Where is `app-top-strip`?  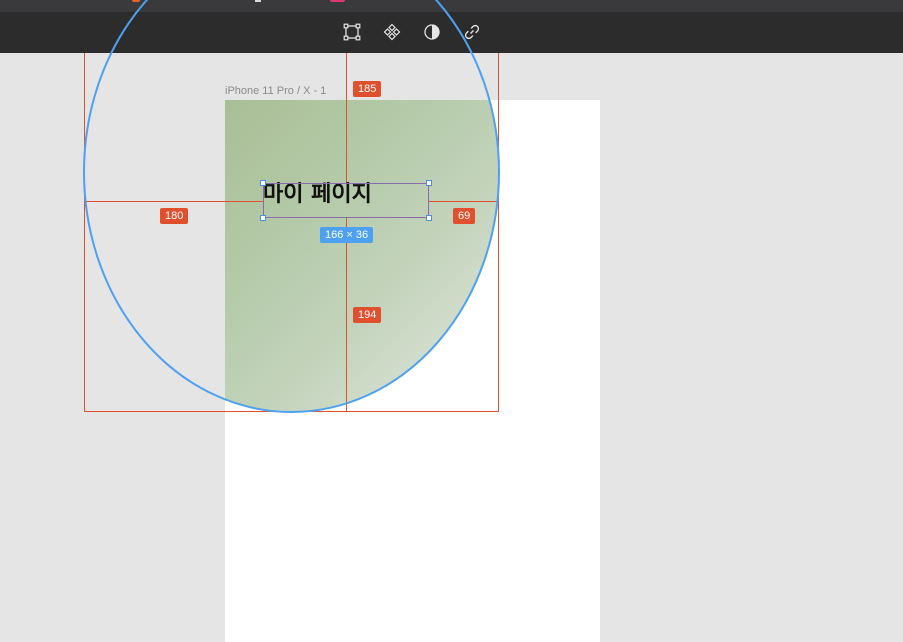 app-top-strip is located at coordinates (451, 6).